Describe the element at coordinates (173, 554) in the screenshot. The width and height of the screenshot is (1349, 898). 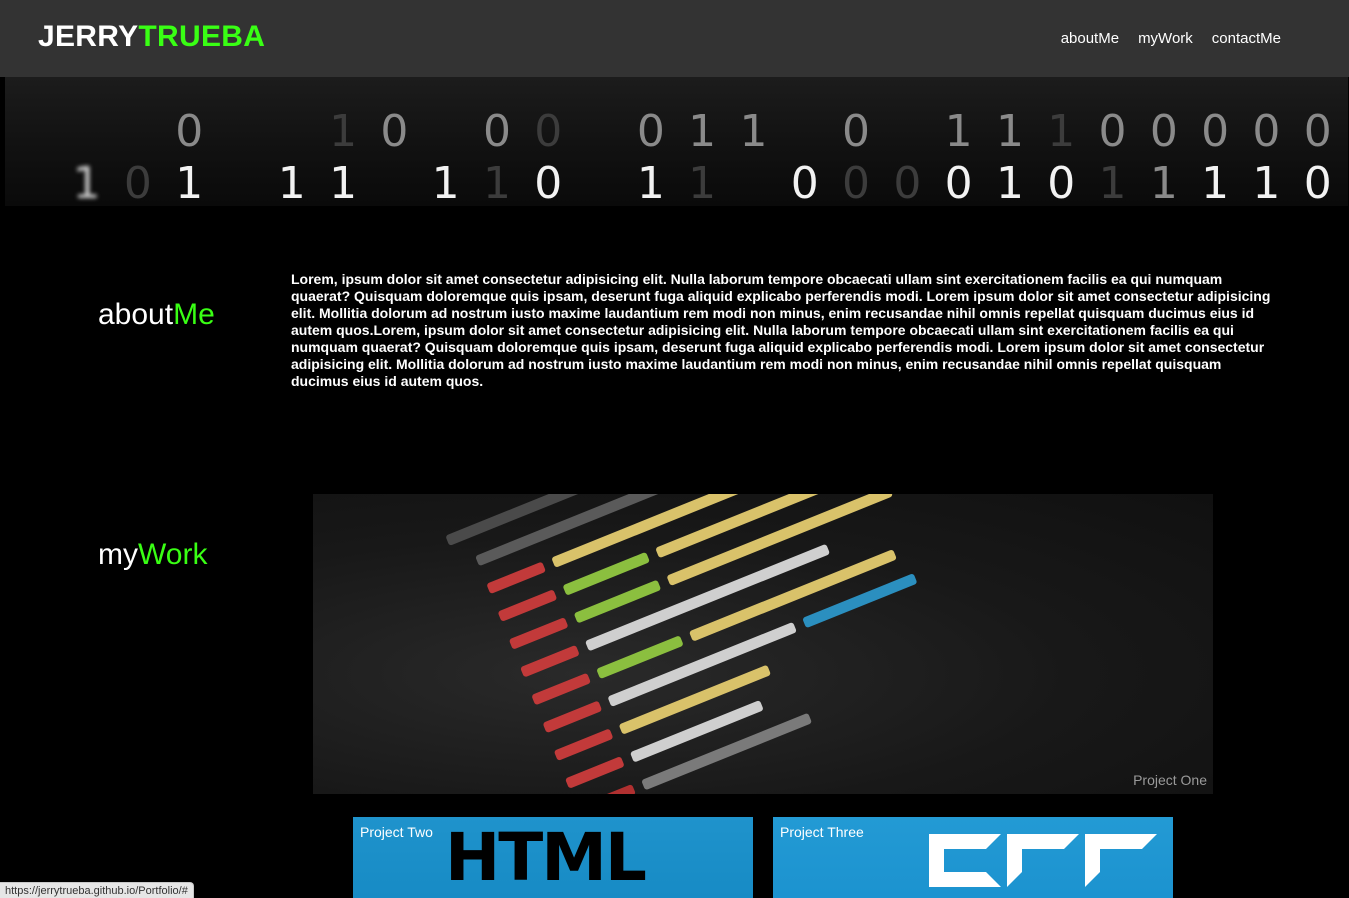
I see `work-heading-green: Work` at that location.